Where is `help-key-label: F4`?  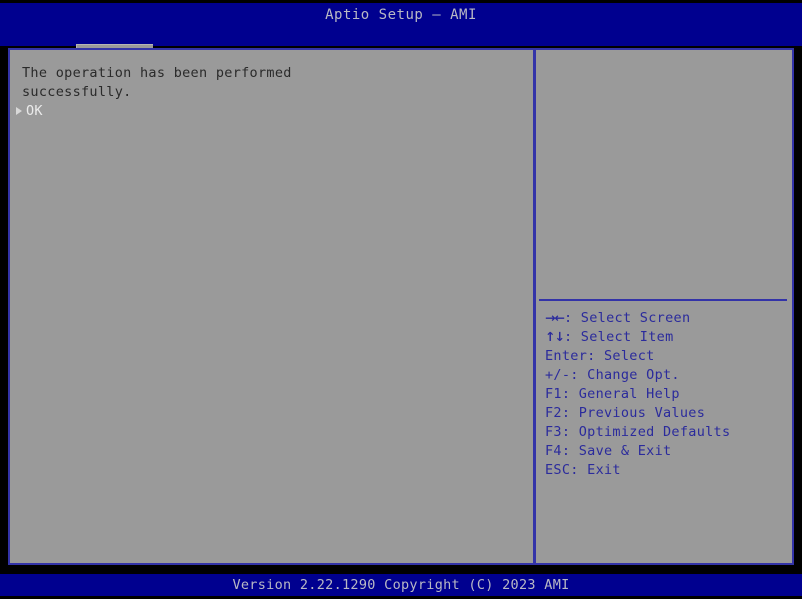 help-key-label: F4 is located at coordinates (553, 451).